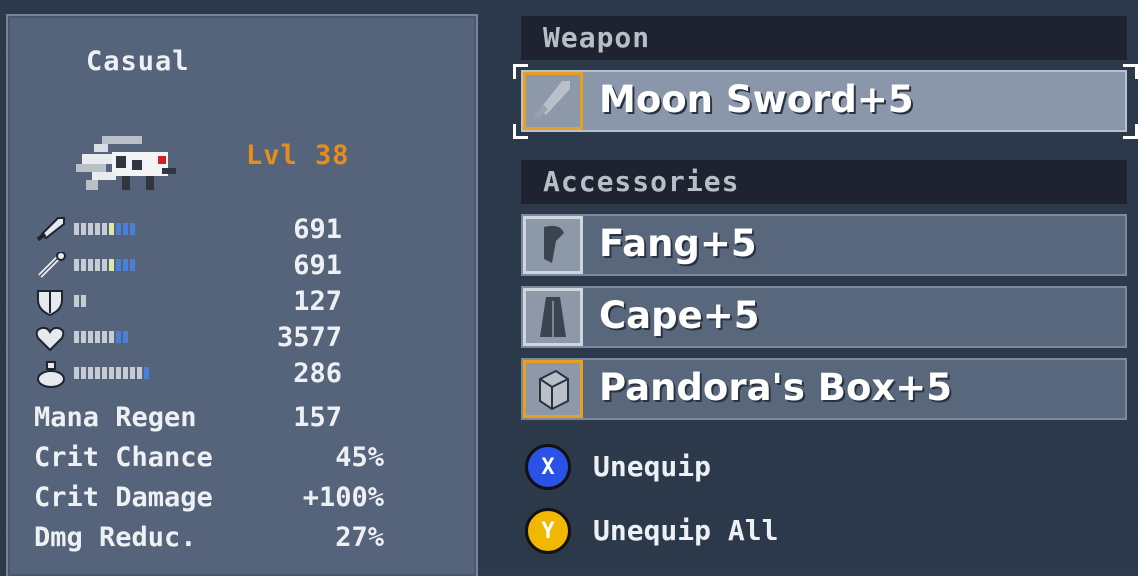 This screenshot has height=576, width=1138. I want to click on stat-value: 157, so click(317, 417).